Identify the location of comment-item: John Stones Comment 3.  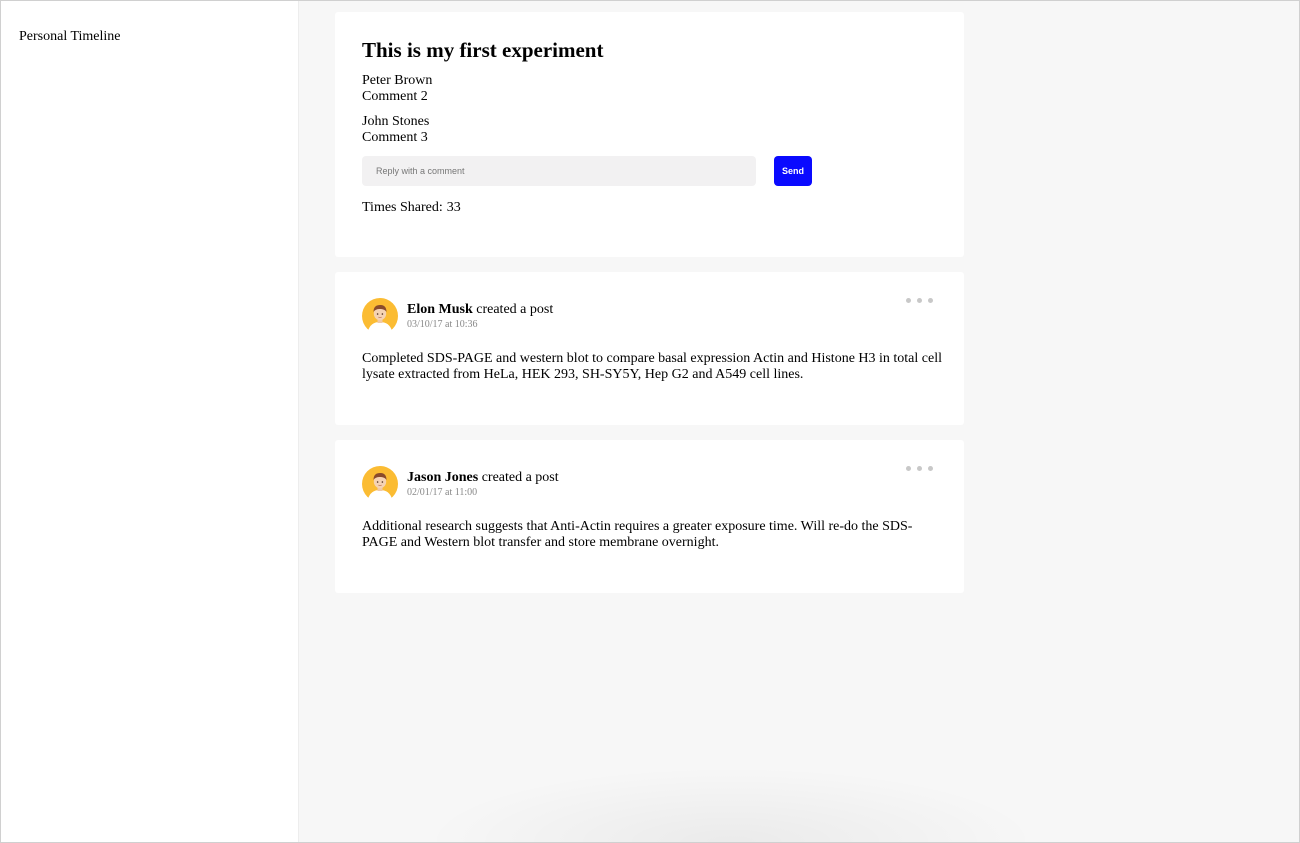
(395, 130).